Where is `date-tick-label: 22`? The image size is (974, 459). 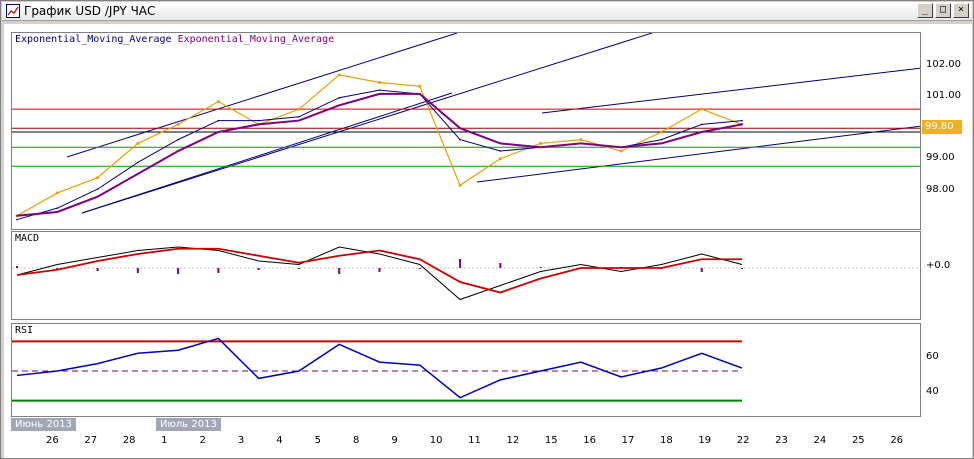
date-tick-label: 22 is located at coordinates (743, 440).